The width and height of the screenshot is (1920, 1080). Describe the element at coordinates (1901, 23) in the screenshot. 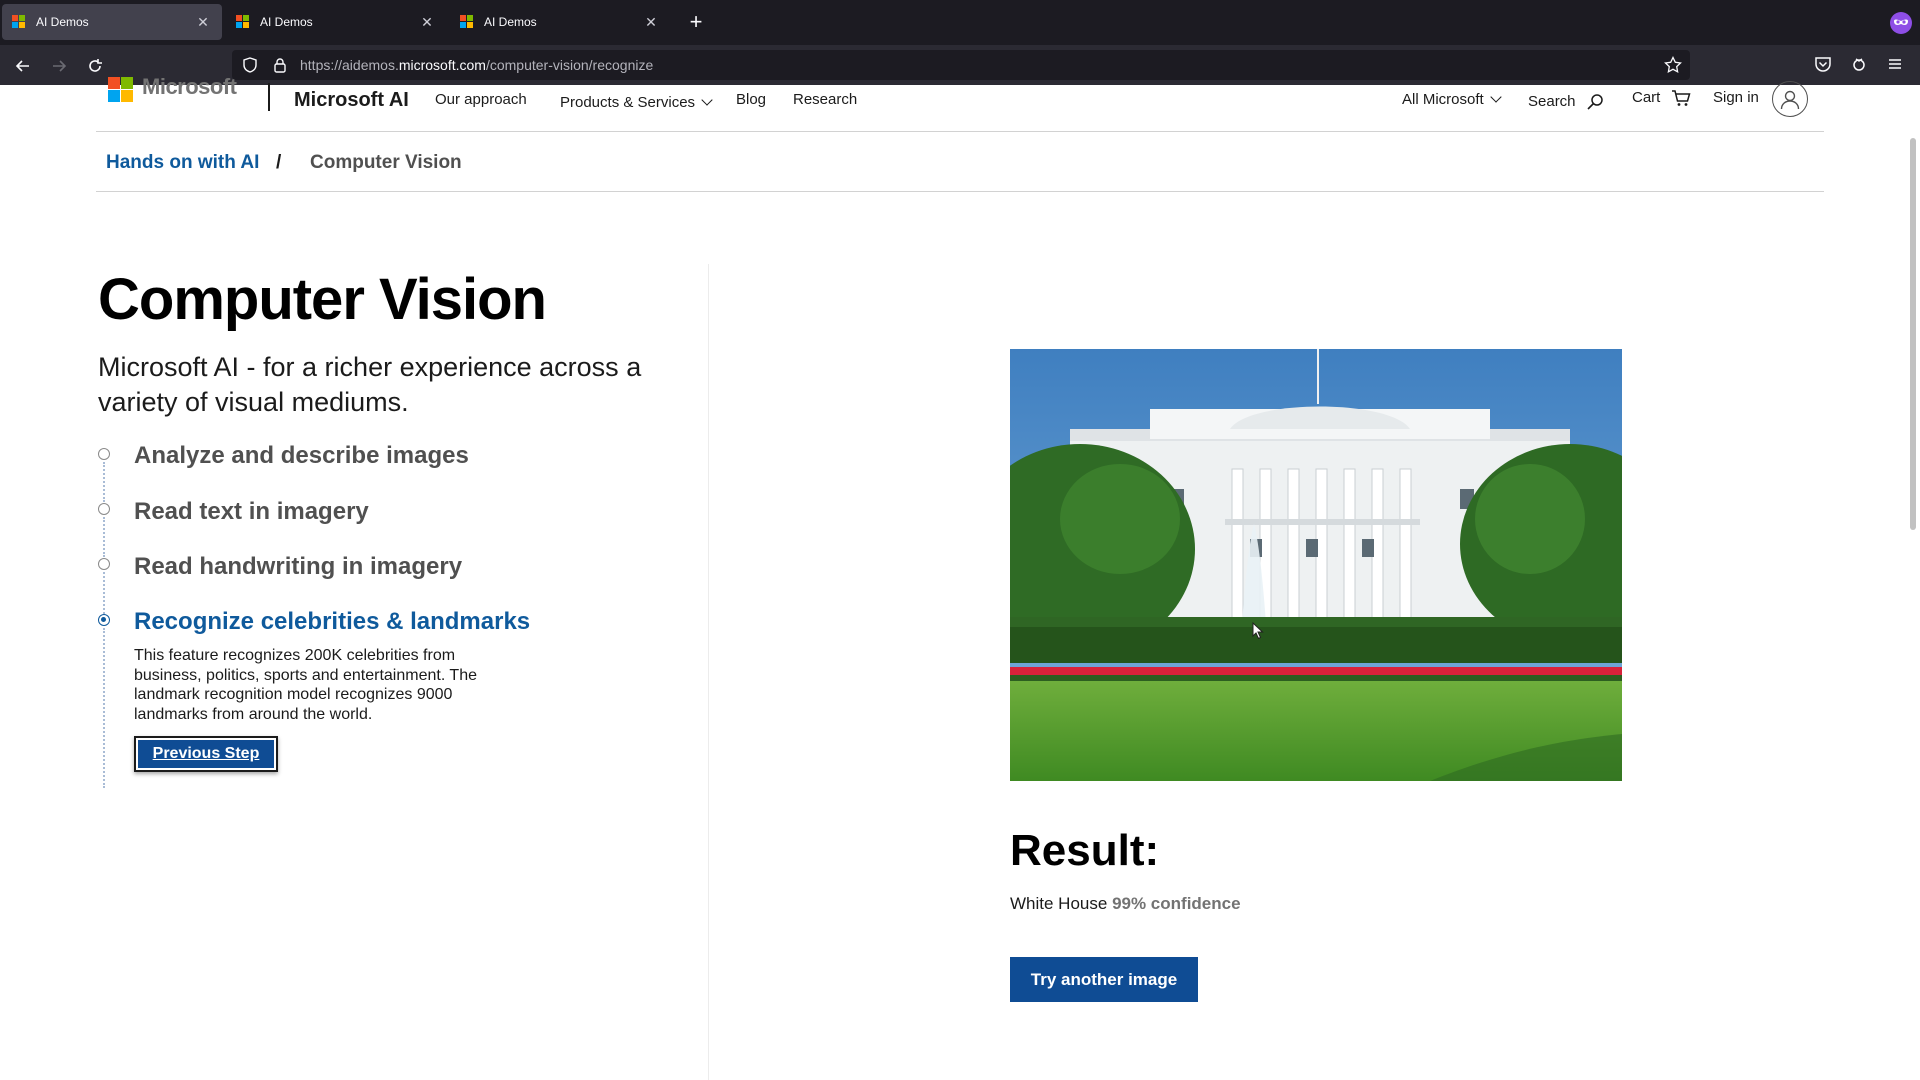

I see `private-mask-icon` at that location.